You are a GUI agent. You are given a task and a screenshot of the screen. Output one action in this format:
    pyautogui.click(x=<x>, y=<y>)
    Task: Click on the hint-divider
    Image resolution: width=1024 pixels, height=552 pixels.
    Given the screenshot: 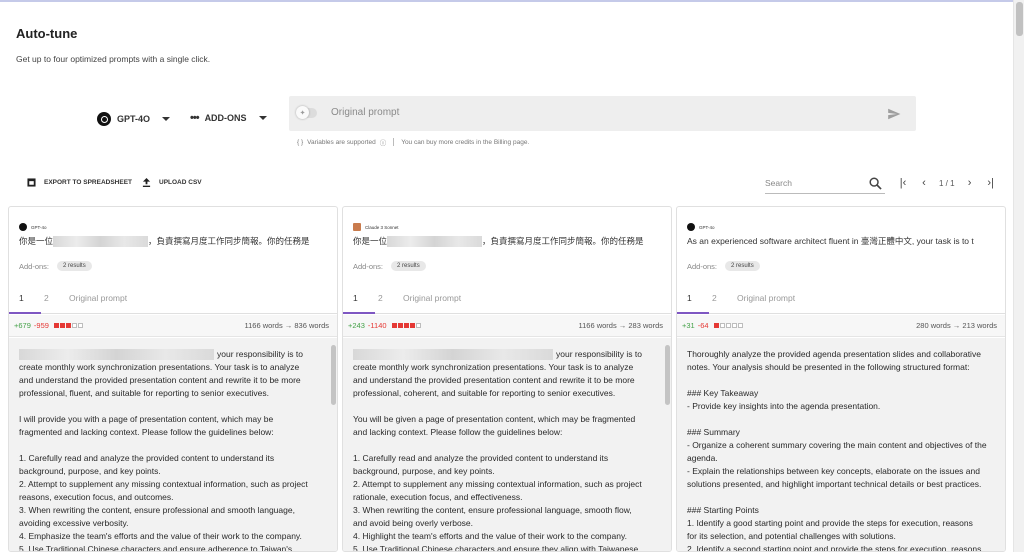 What is the action you would take?
    pyautogui.click(x=394, y=142)
    